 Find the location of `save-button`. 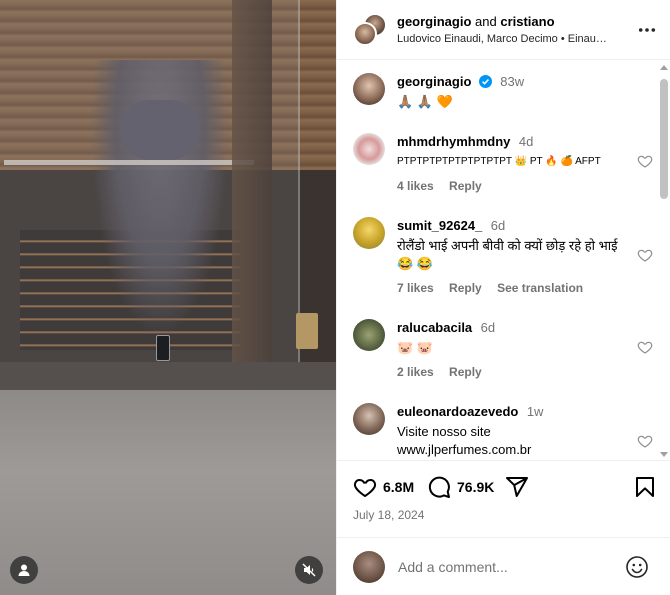

save-button is located at coordinates (645, 487).